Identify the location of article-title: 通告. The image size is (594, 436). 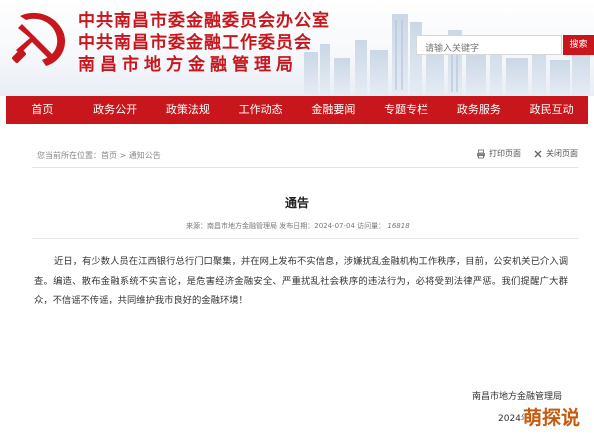
(296, 203).